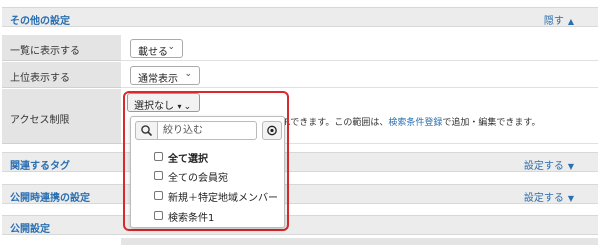 This screenshot has height=245, width=600. I want to click on related-tags-header: 関連するタグ 設定する ▼, so click(300, 162).